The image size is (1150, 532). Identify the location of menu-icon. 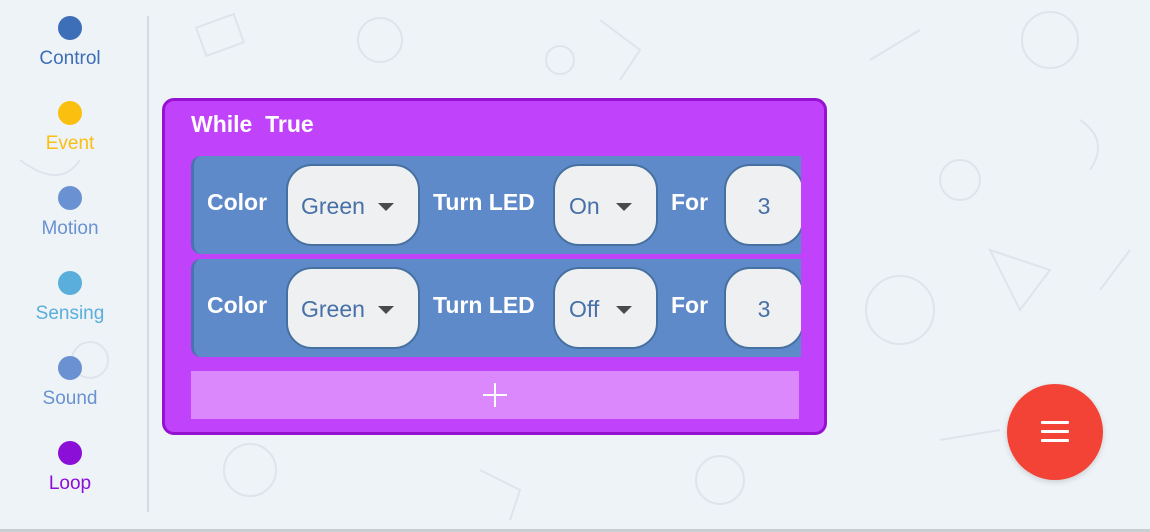
(1055, 432).